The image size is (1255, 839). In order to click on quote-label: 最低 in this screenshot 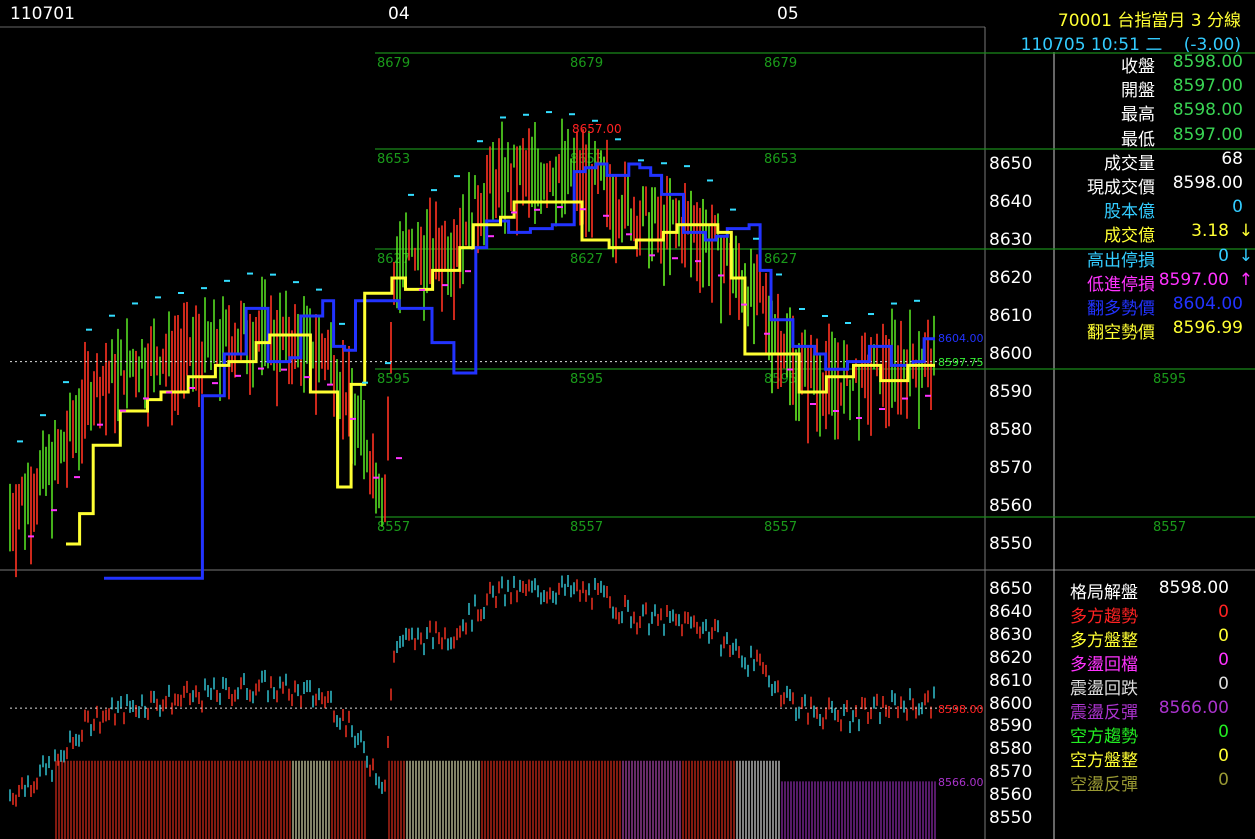, I will do `click(1138, 139)`.